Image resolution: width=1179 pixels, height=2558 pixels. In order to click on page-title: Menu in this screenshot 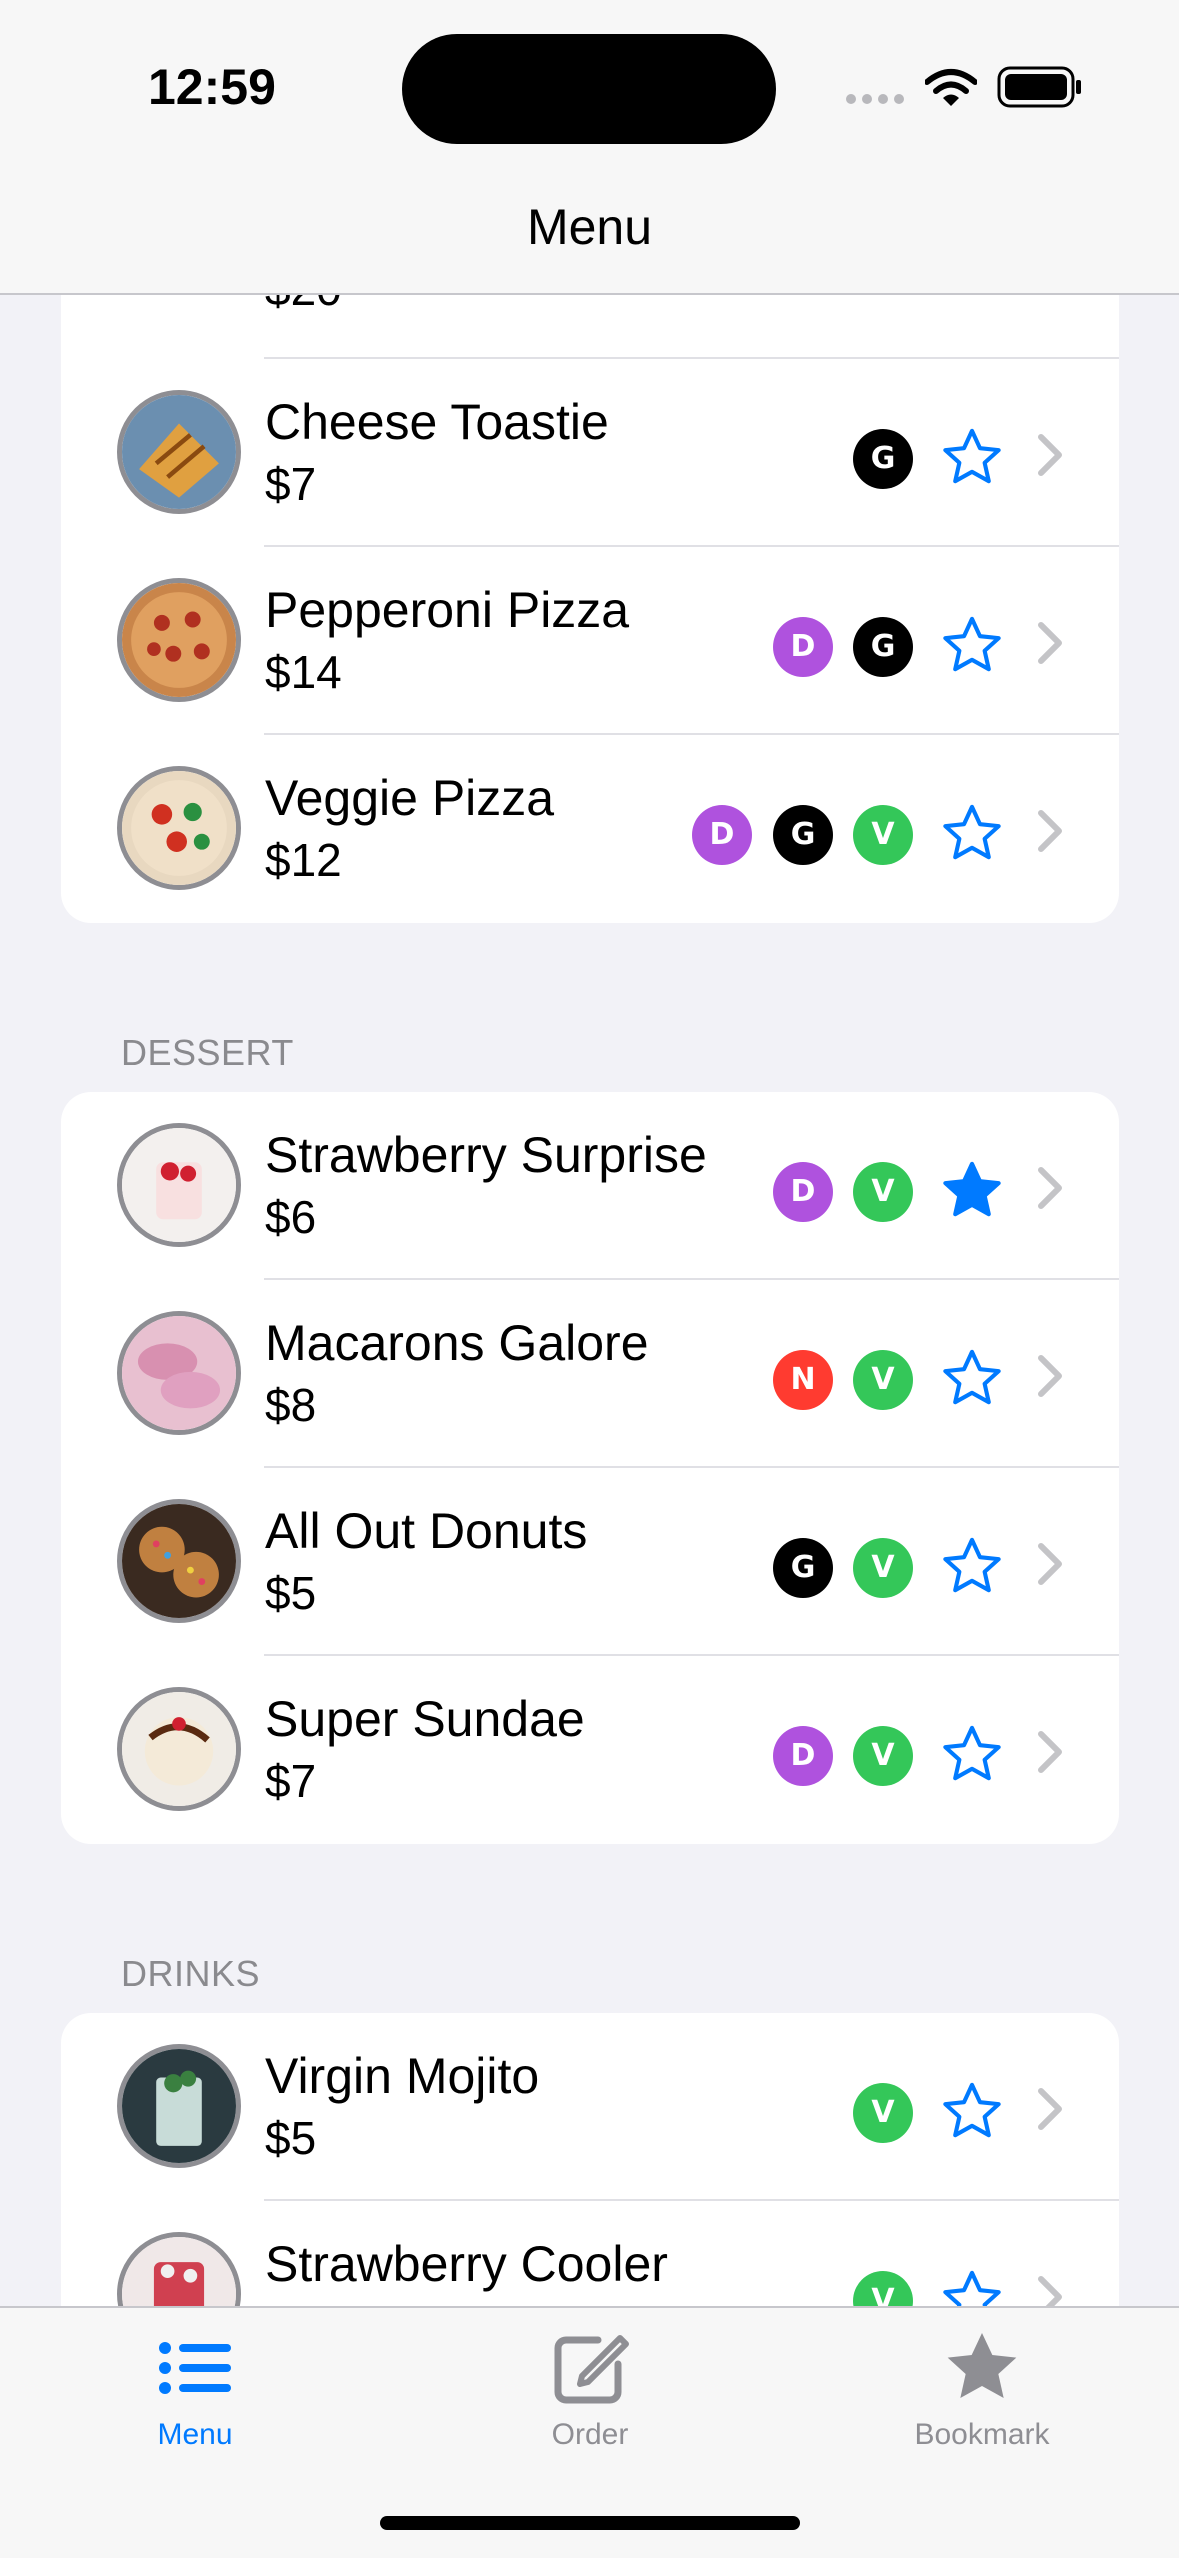, I will do `click(589, 227)`.